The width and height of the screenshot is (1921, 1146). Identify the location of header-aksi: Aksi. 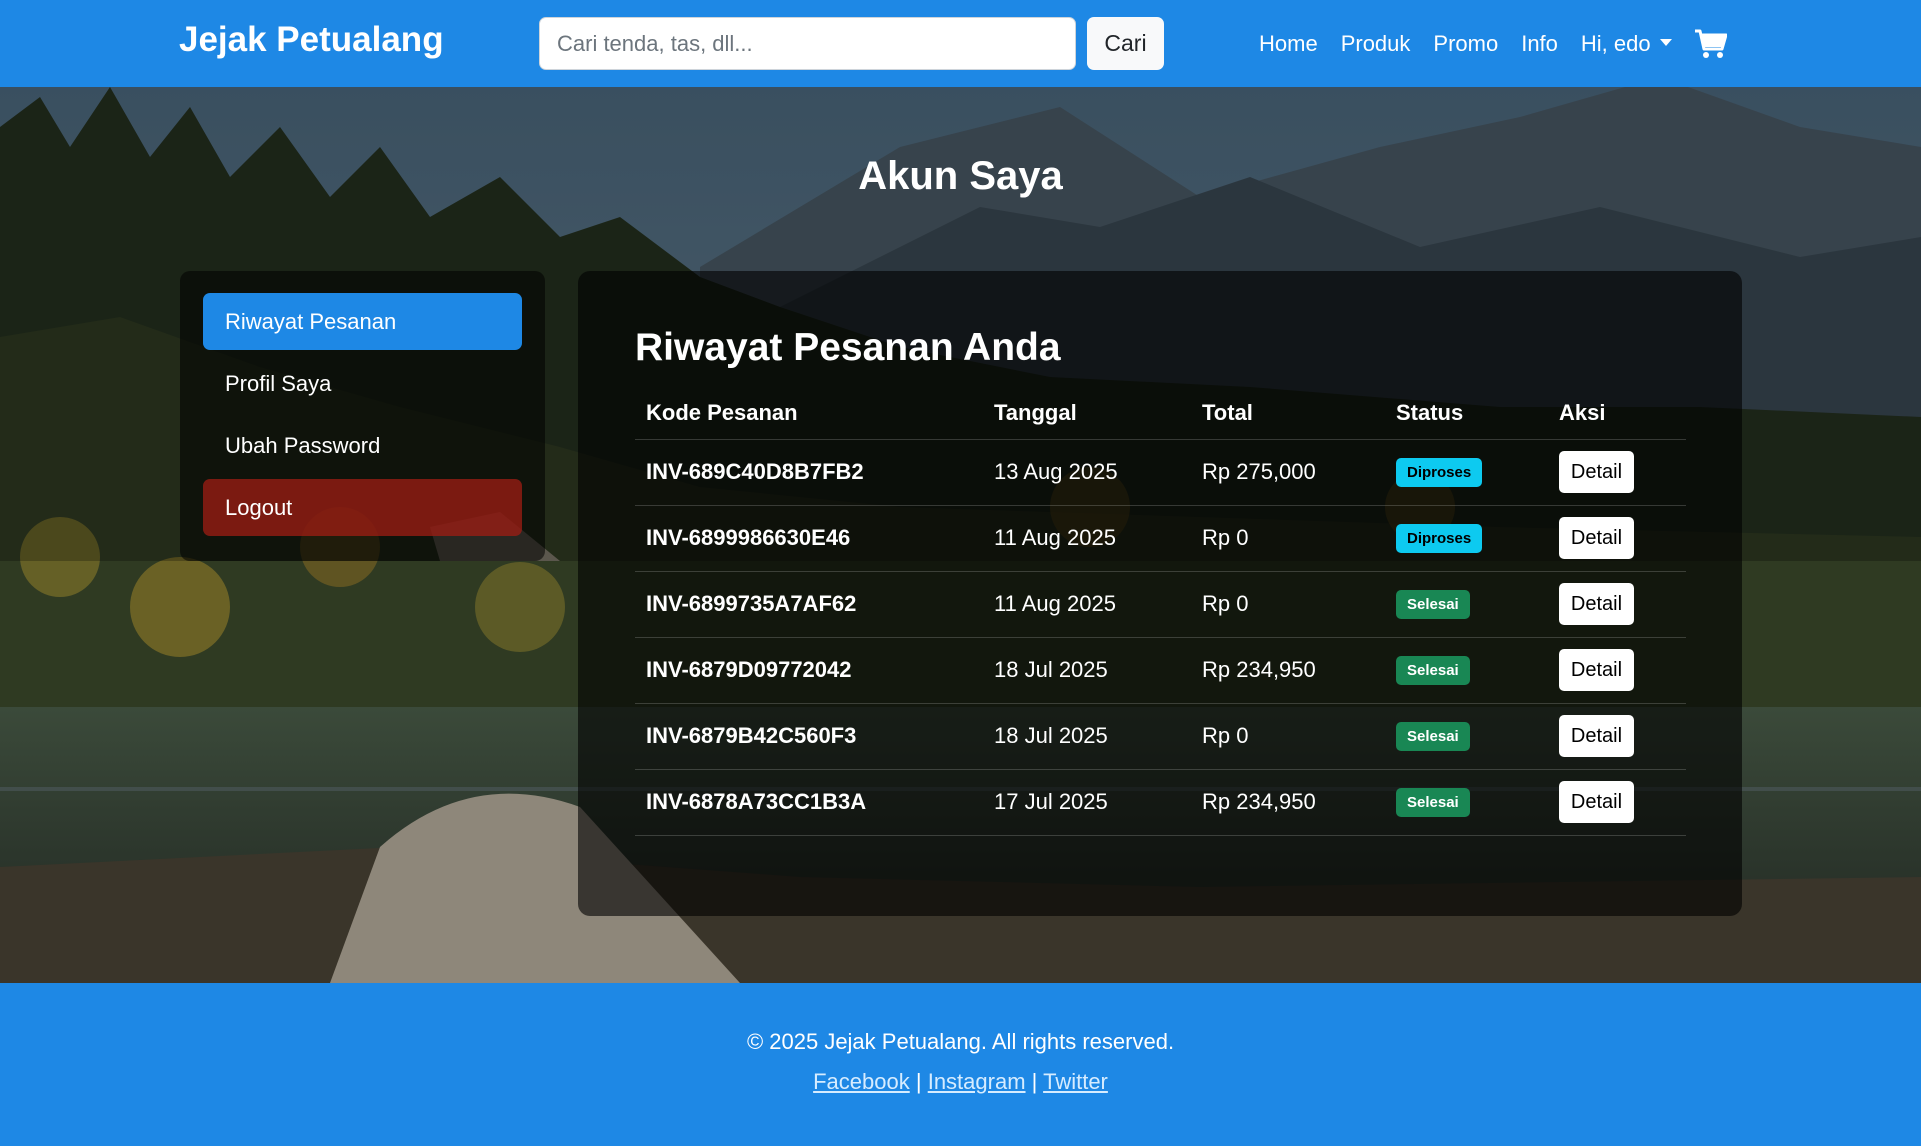
(1617, 414).